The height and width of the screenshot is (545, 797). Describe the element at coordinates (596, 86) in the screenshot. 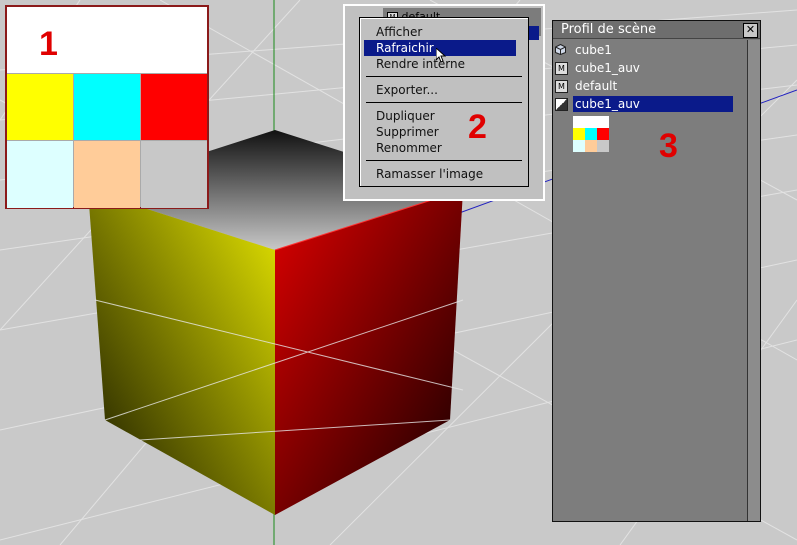

I see `tree-item-label: default` at that location.